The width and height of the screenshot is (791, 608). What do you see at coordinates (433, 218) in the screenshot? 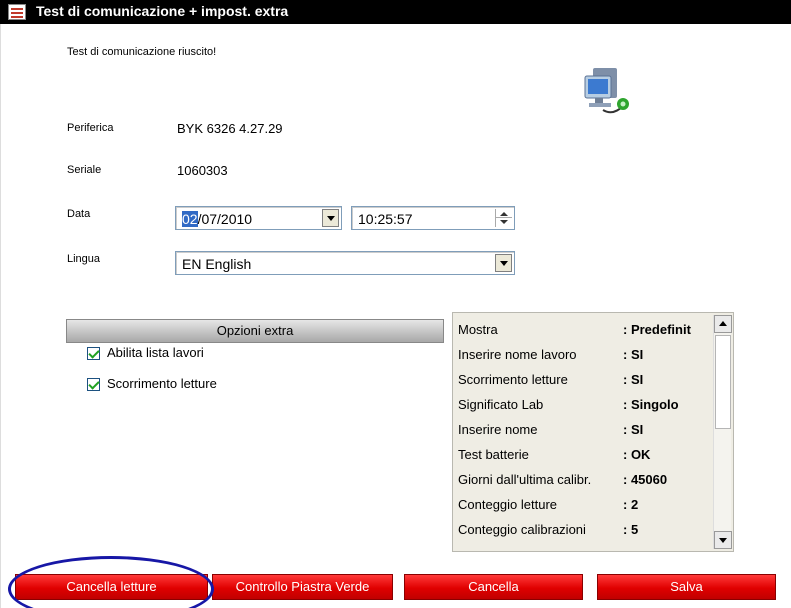
I see `time-spinner: 10:25:57` at bounding box center [433, 218].